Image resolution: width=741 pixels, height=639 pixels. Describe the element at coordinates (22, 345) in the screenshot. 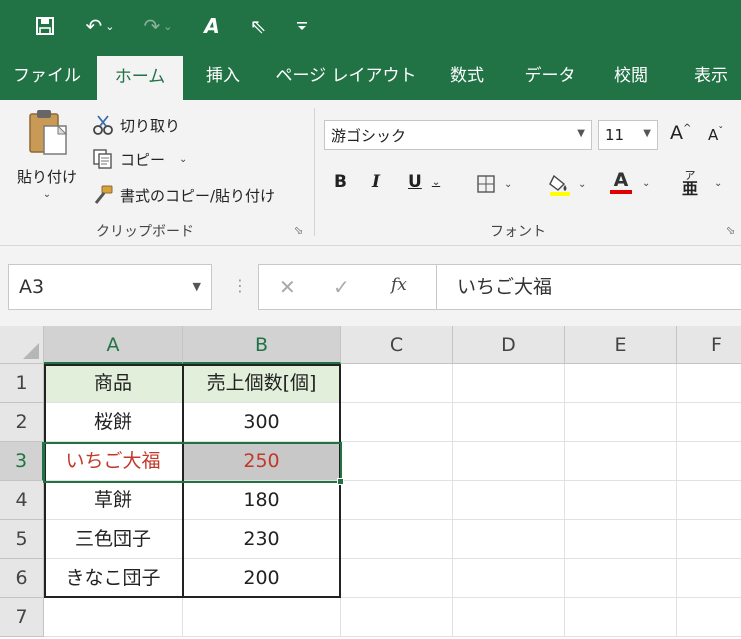

I see `select-all-corner` at that location.